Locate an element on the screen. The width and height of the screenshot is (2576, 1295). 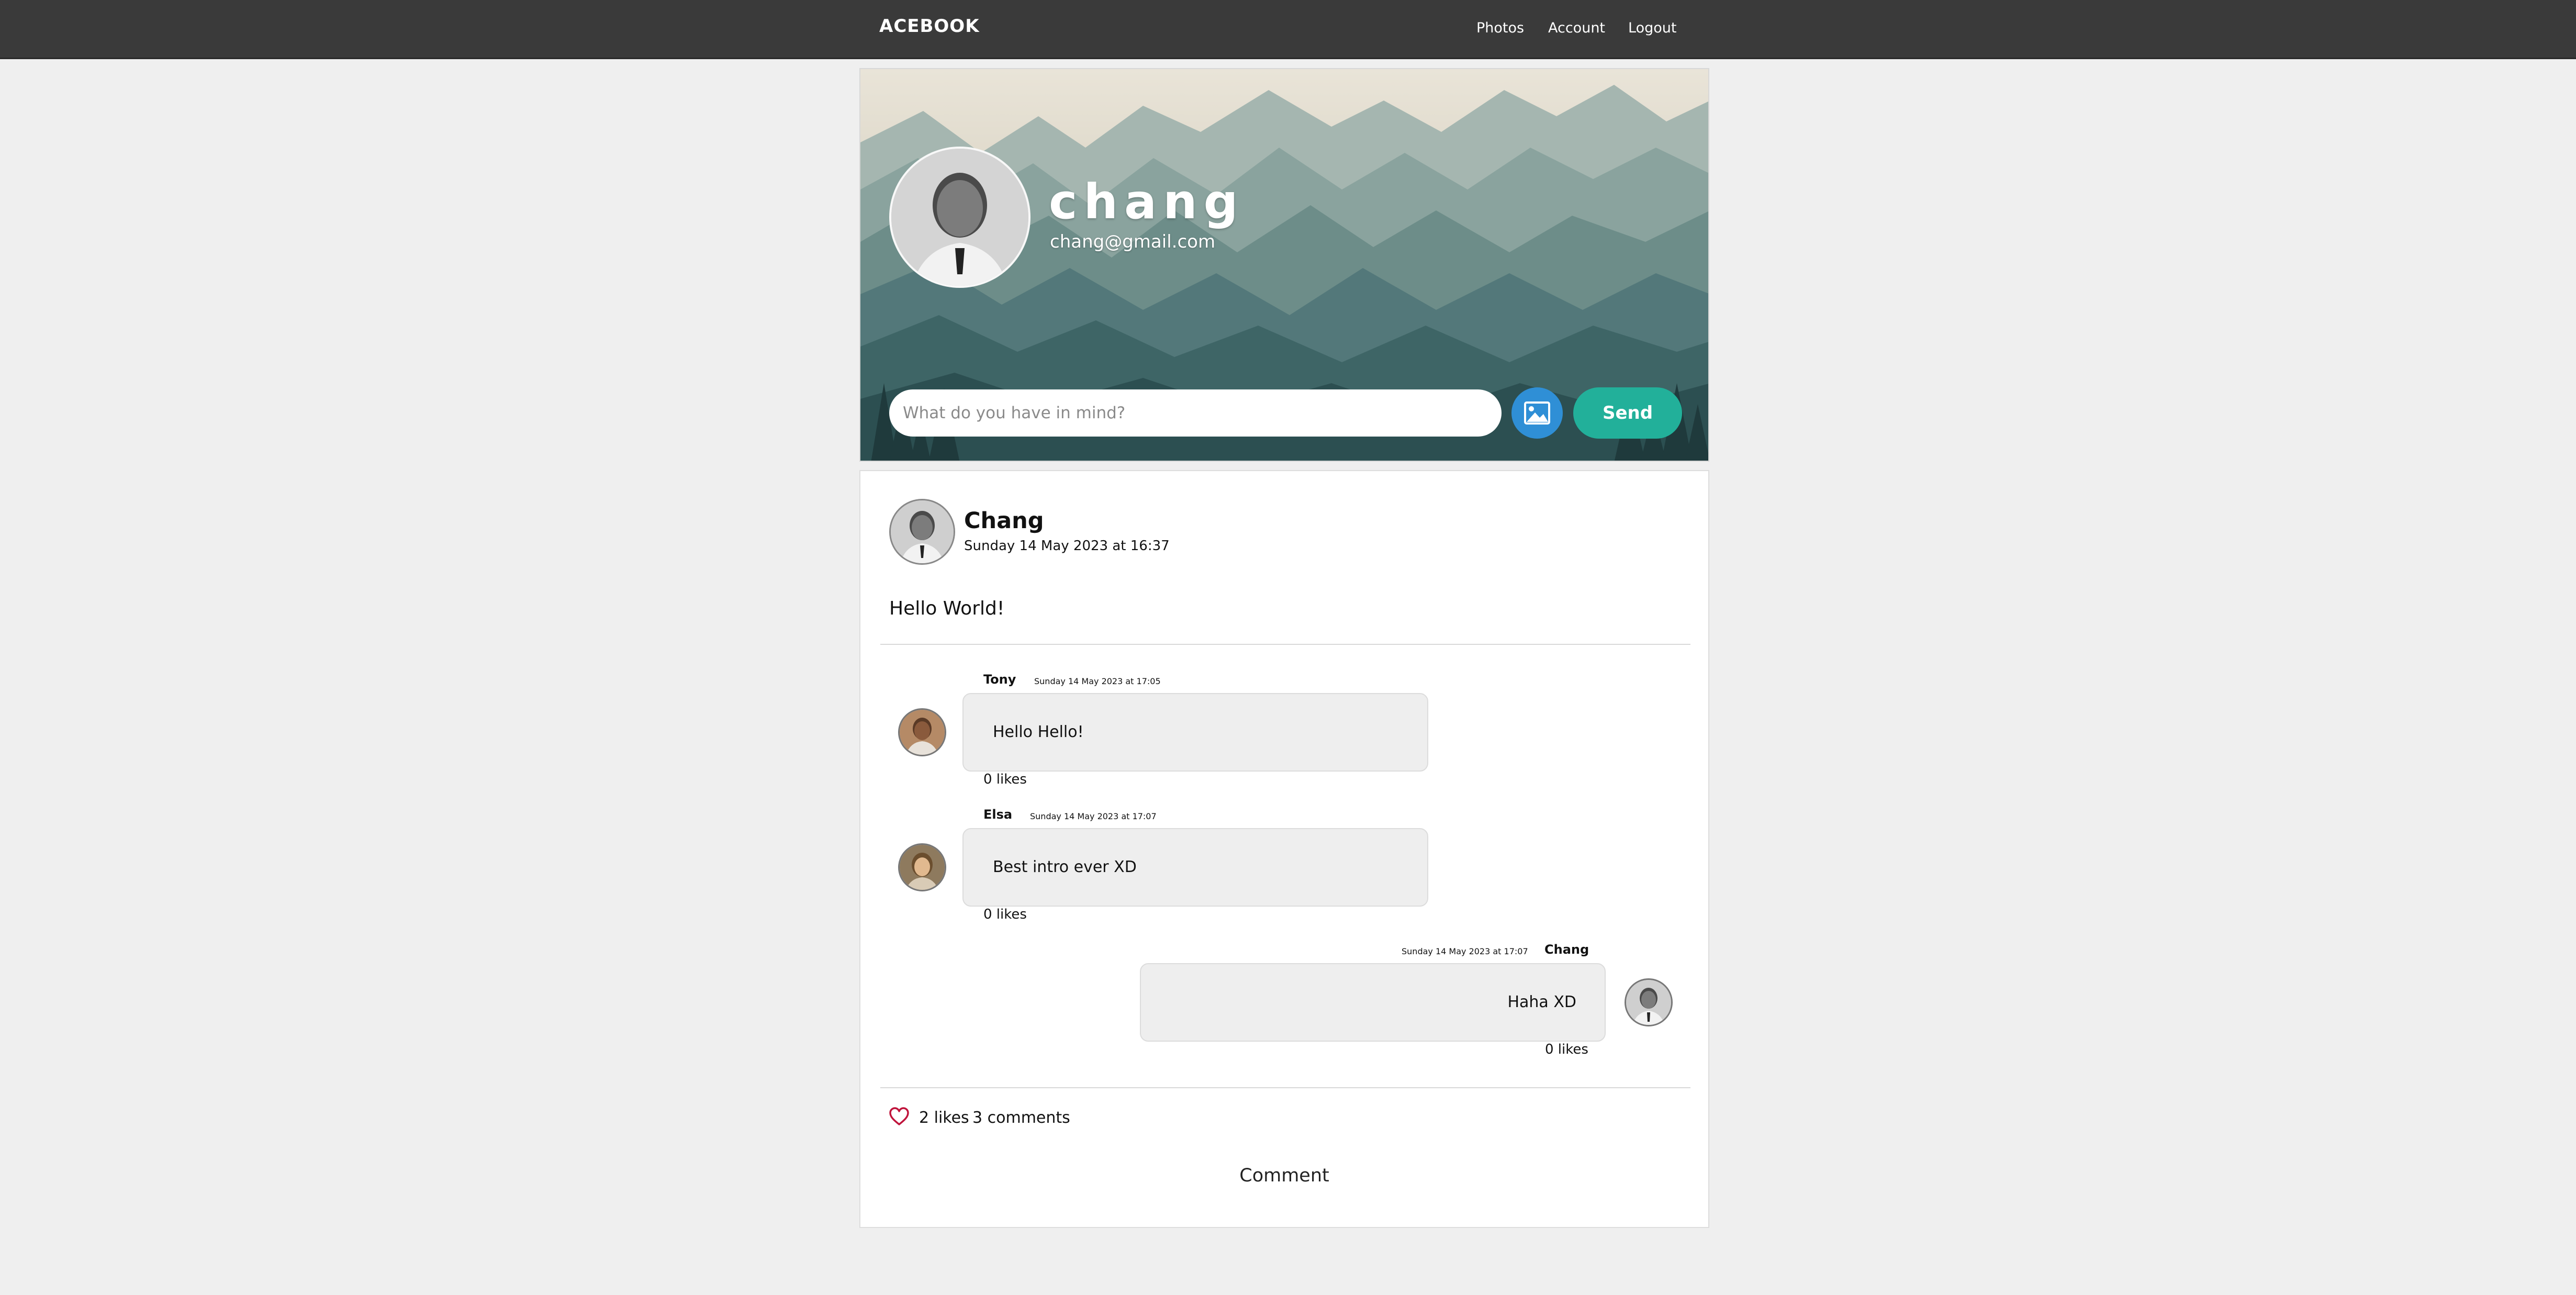
comment-timestamp: Sunday 14 May 2023 at 17:05 is located at coordinates (1097, 681).